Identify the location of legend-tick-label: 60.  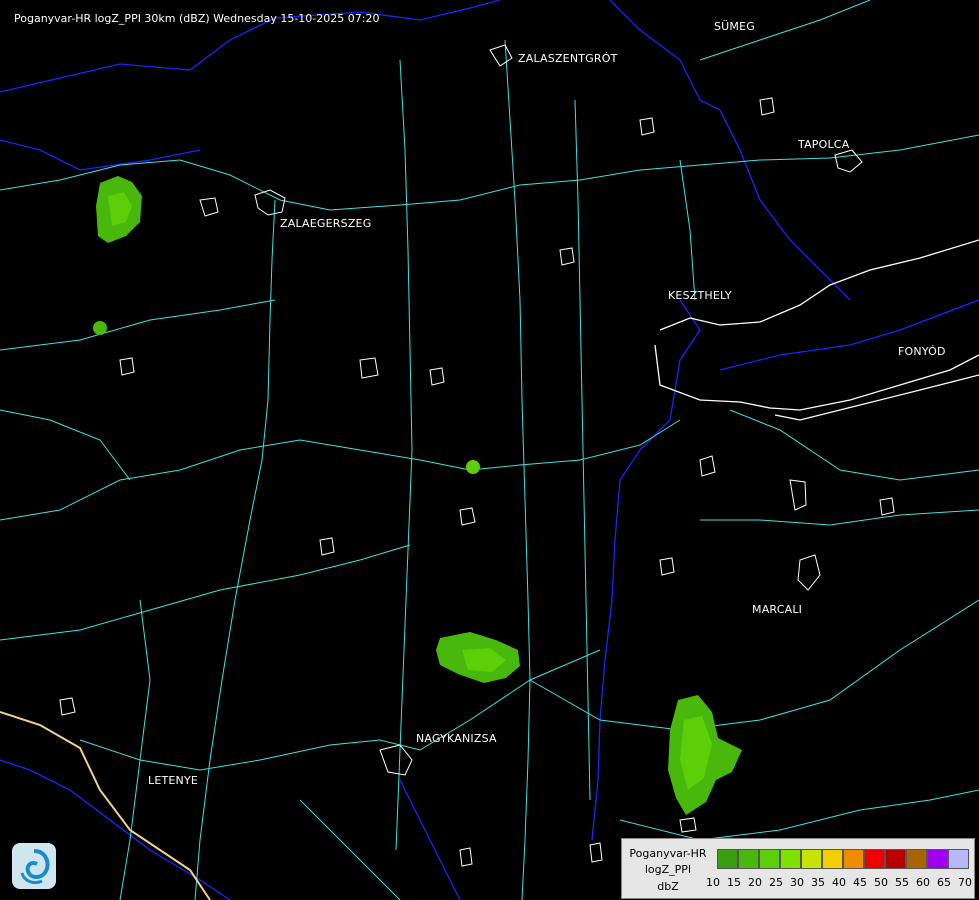
(923, 882).